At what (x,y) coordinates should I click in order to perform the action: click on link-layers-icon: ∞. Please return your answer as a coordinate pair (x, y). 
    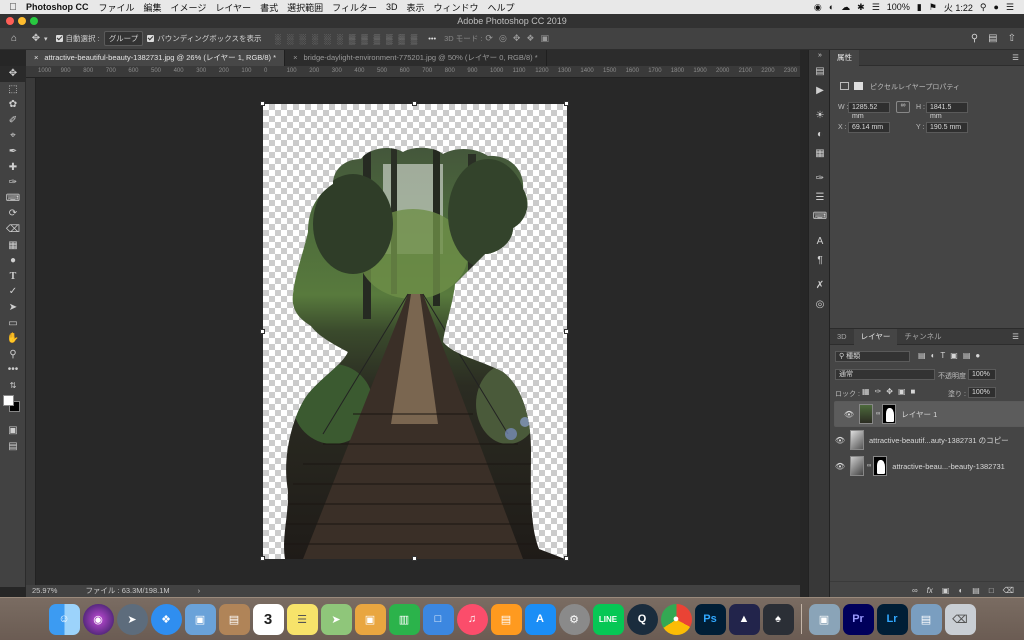
    Looking at the image, I should click on (915, 590).